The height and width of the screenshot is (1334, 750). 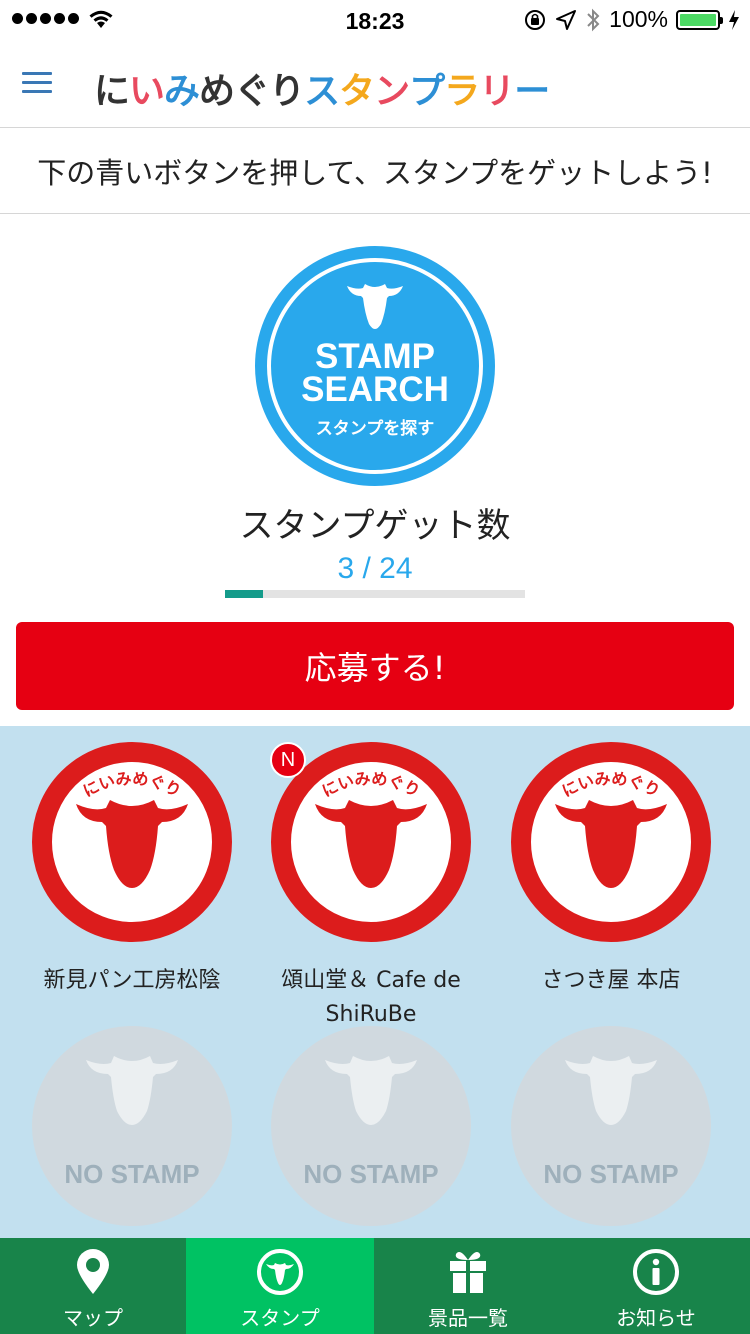 What do you see at coordinates (566, 19) in the screenshot?
I see `location-icon` at bounding box center [566, 19].